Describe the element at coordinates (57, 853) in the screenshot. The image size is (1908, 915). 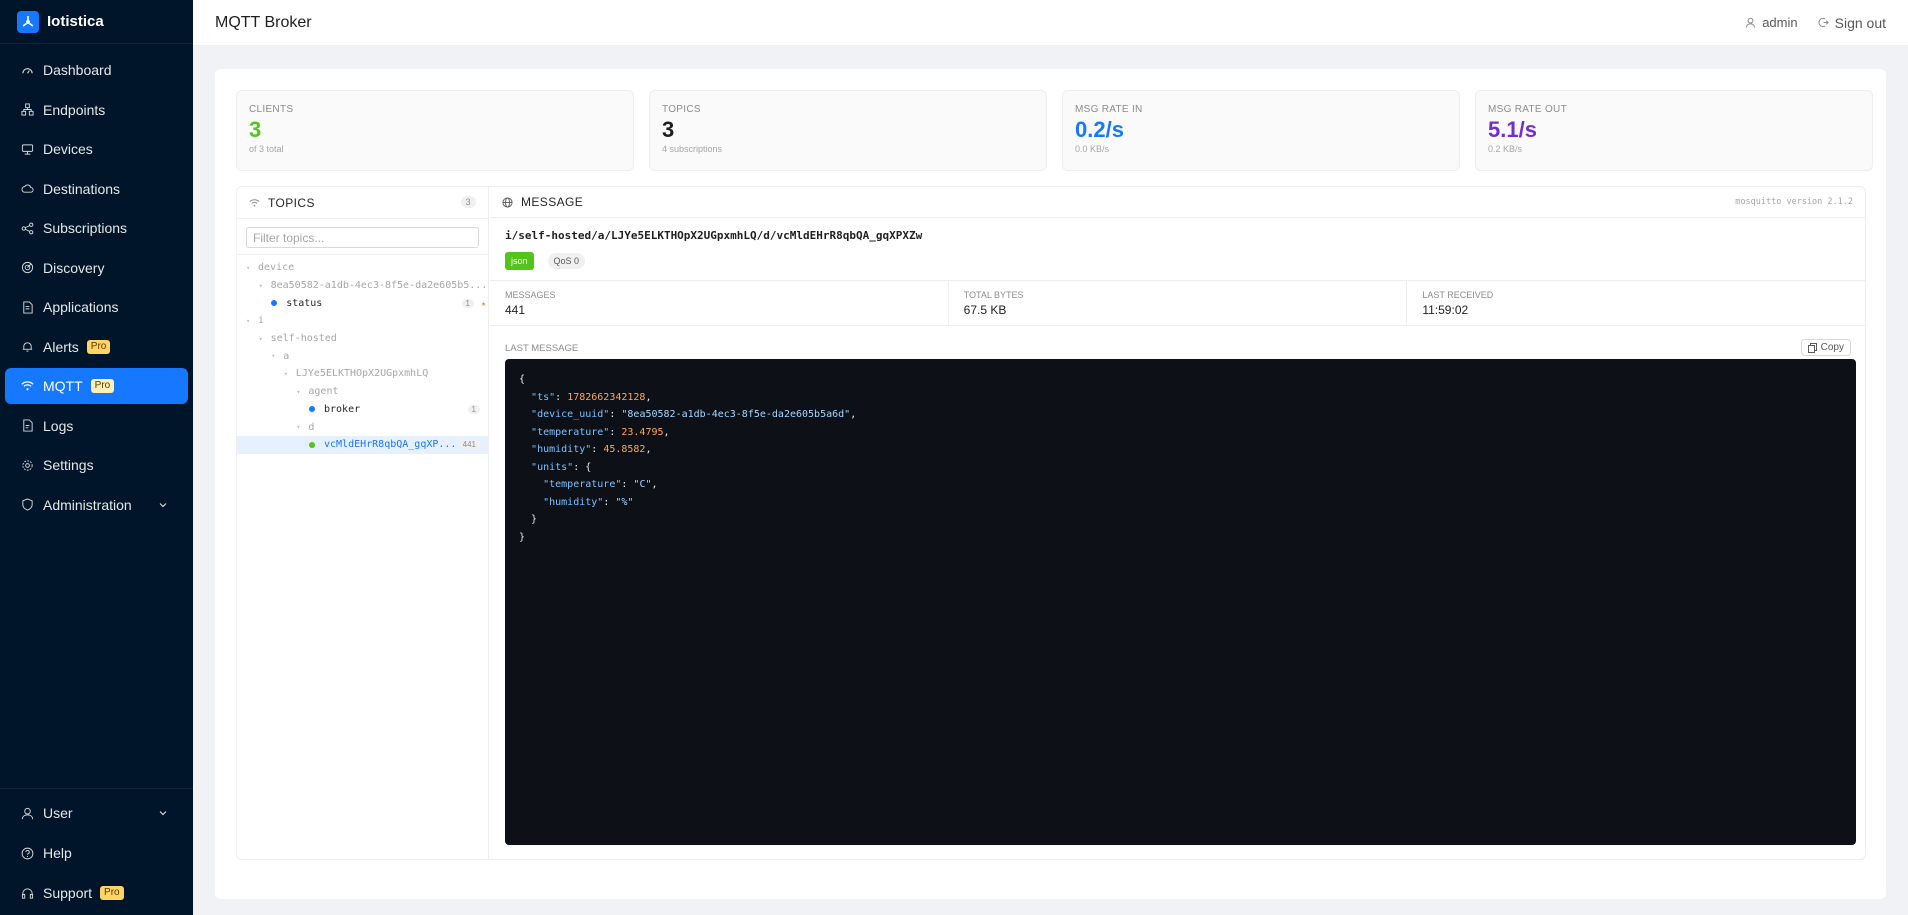
I see `sidebar-item-label: Help` at that location.